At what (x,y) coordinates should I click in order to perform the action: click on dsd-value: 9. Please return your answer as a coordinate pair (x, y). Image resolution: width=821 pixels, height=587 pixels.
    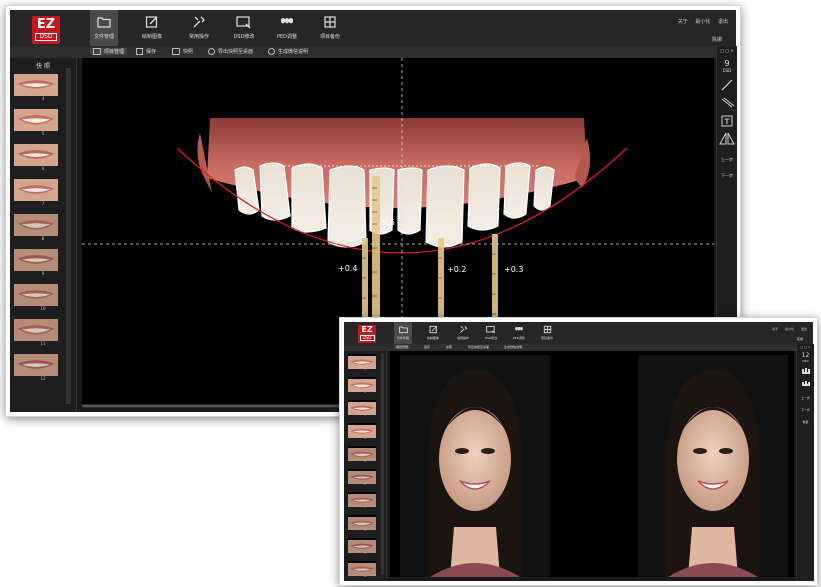
    Looking at the image, I should click on (727, 63).